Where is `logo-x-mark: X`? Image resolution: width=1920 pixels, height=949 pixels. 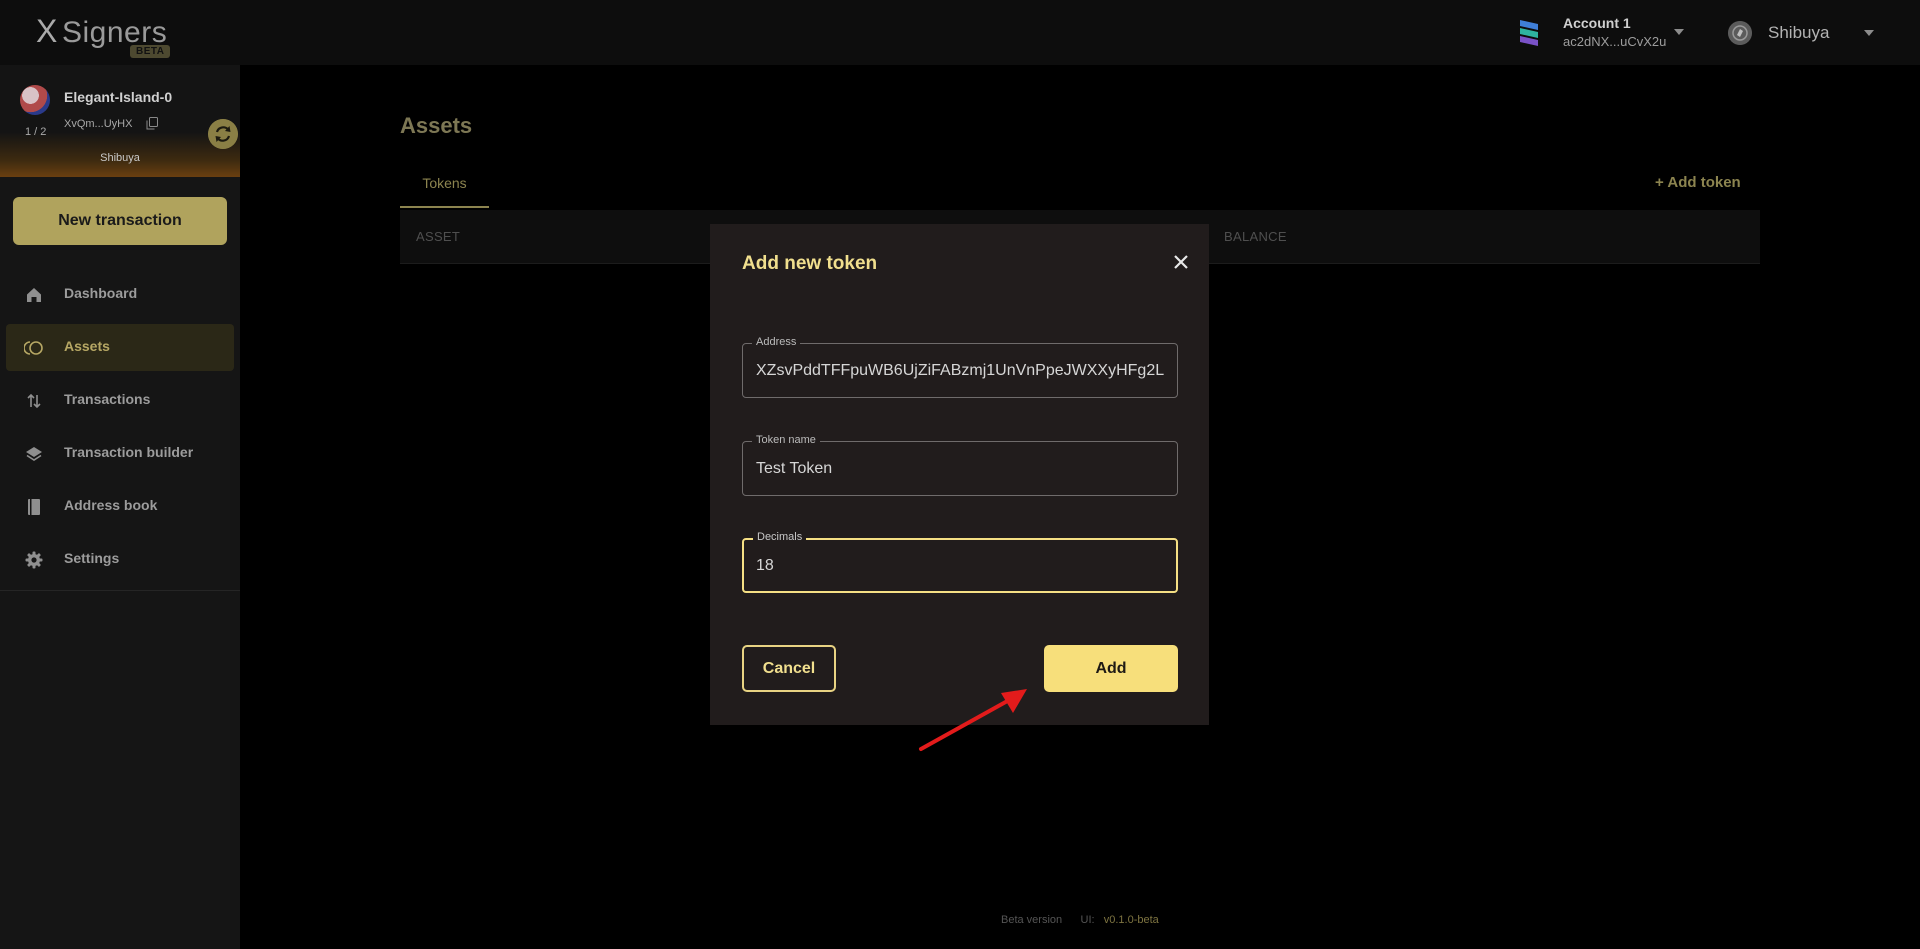
logo-x-mark: X is located at coordinates (47, 31).